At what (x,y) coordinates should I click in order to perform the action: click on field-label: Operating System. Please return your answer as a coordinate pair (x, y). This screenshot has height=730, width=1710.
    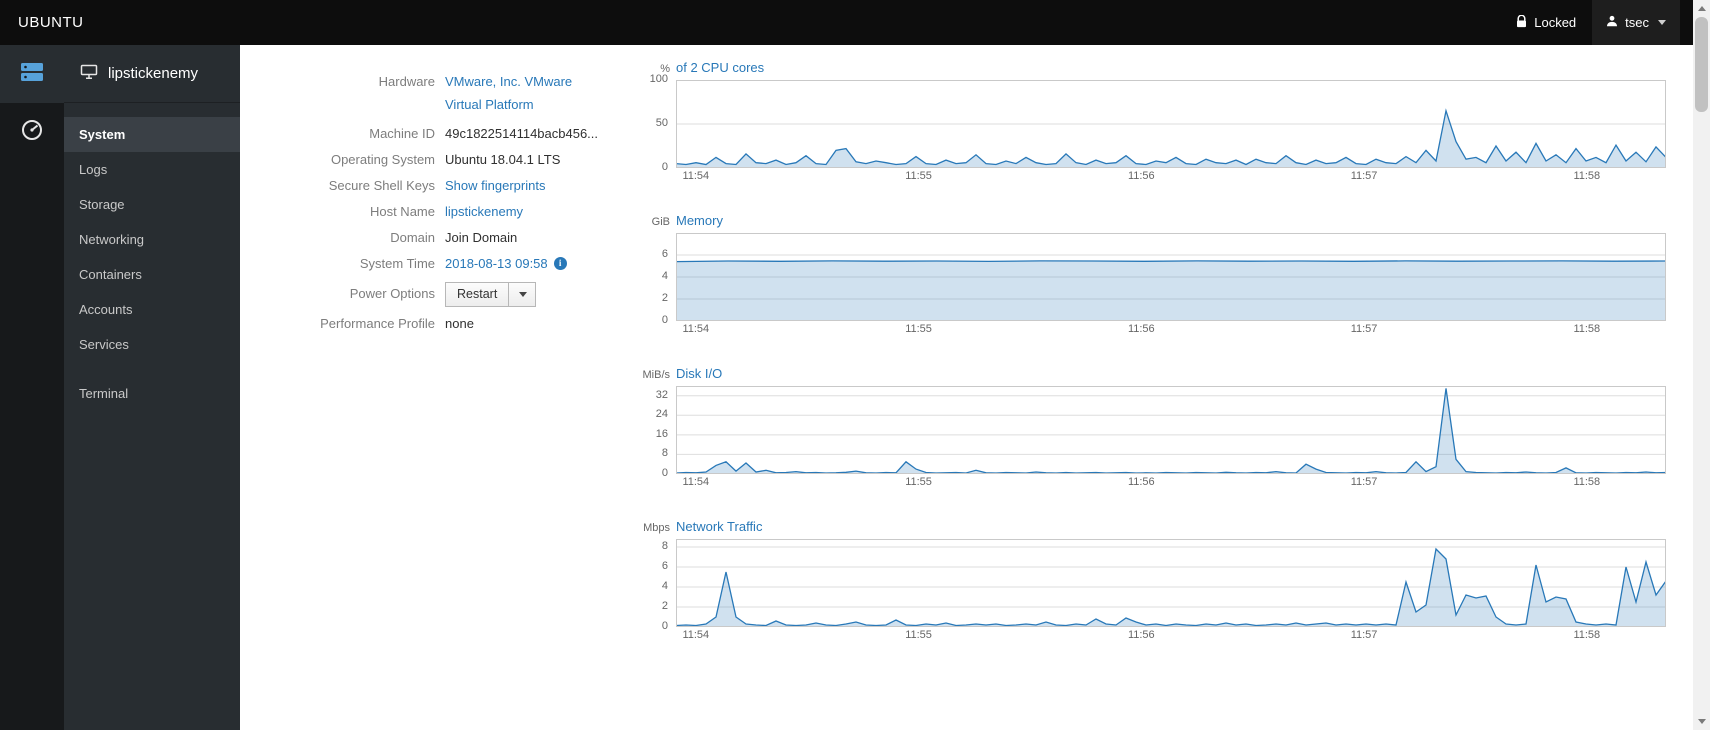
    Looking at the image, I should click on (382, 159).